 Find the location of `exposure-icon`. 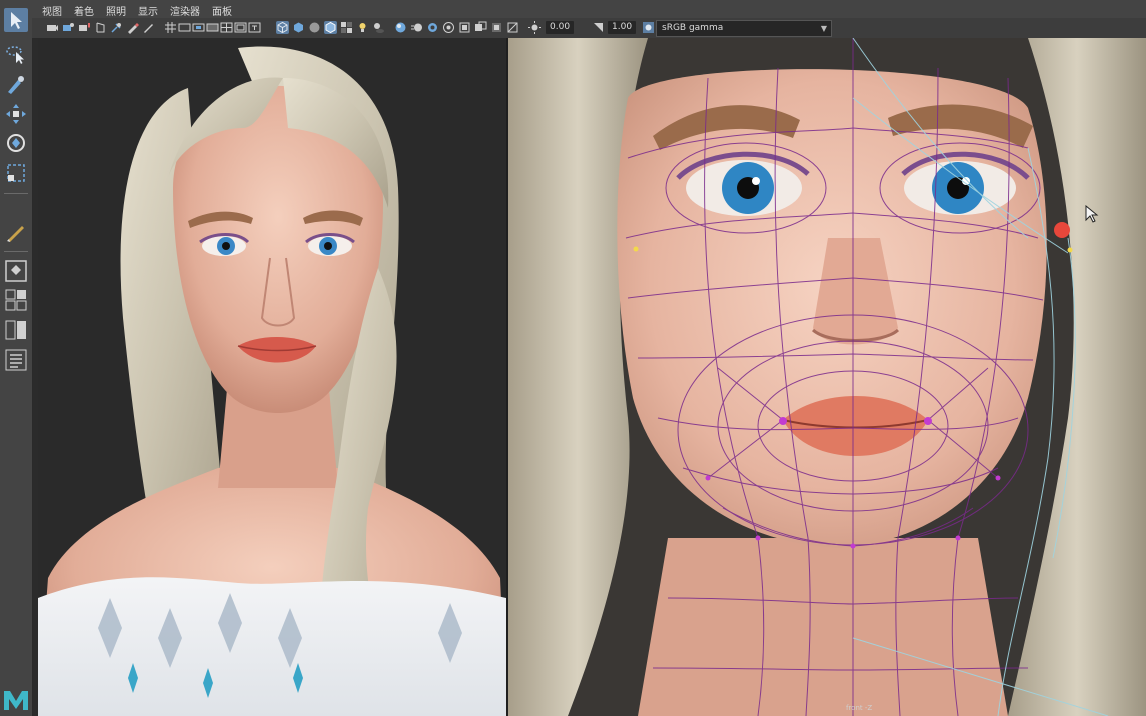

exposure-icon is located at coordinates (534, 27).